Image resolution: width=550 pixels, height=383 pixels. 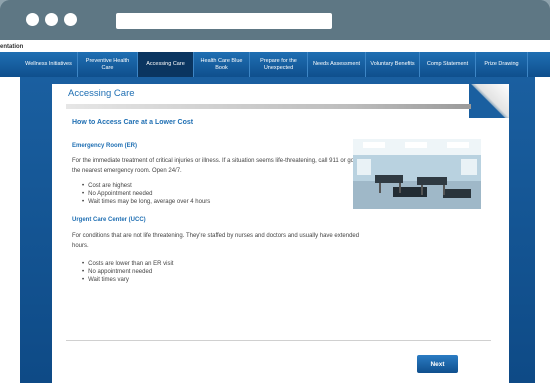 I want to click on list-item: No Appointment needed, so click(x=146, y=194).